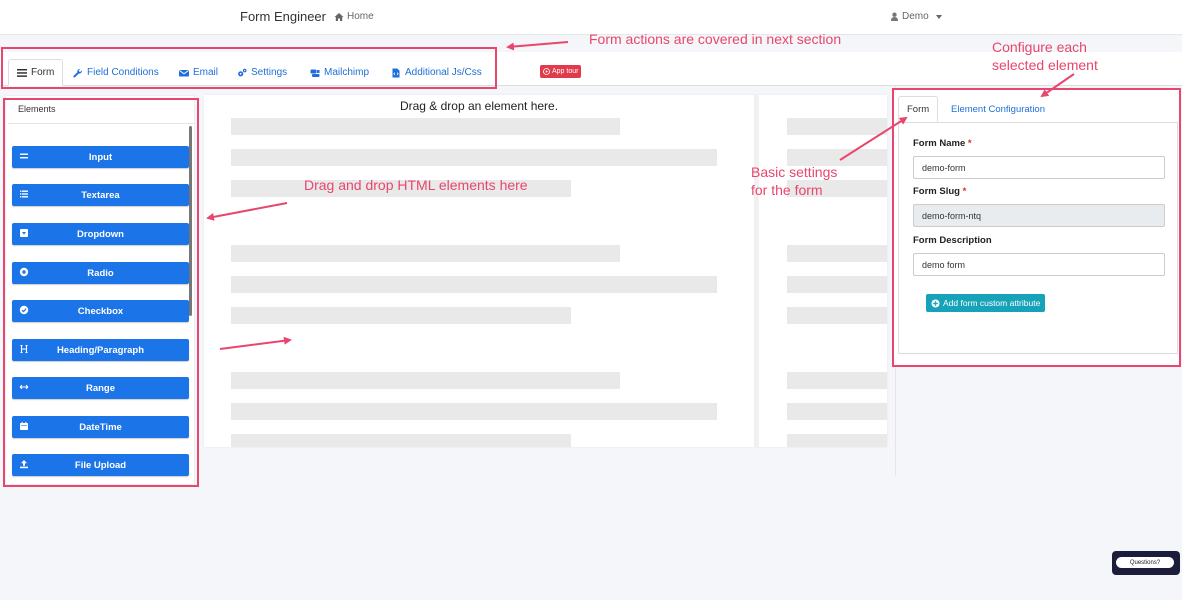 This screenshot has width=1182, height=600. Describe the element at coordinates (1057, 85) in the screenshot. I see `arrow-to-element-config-tab` at that location.